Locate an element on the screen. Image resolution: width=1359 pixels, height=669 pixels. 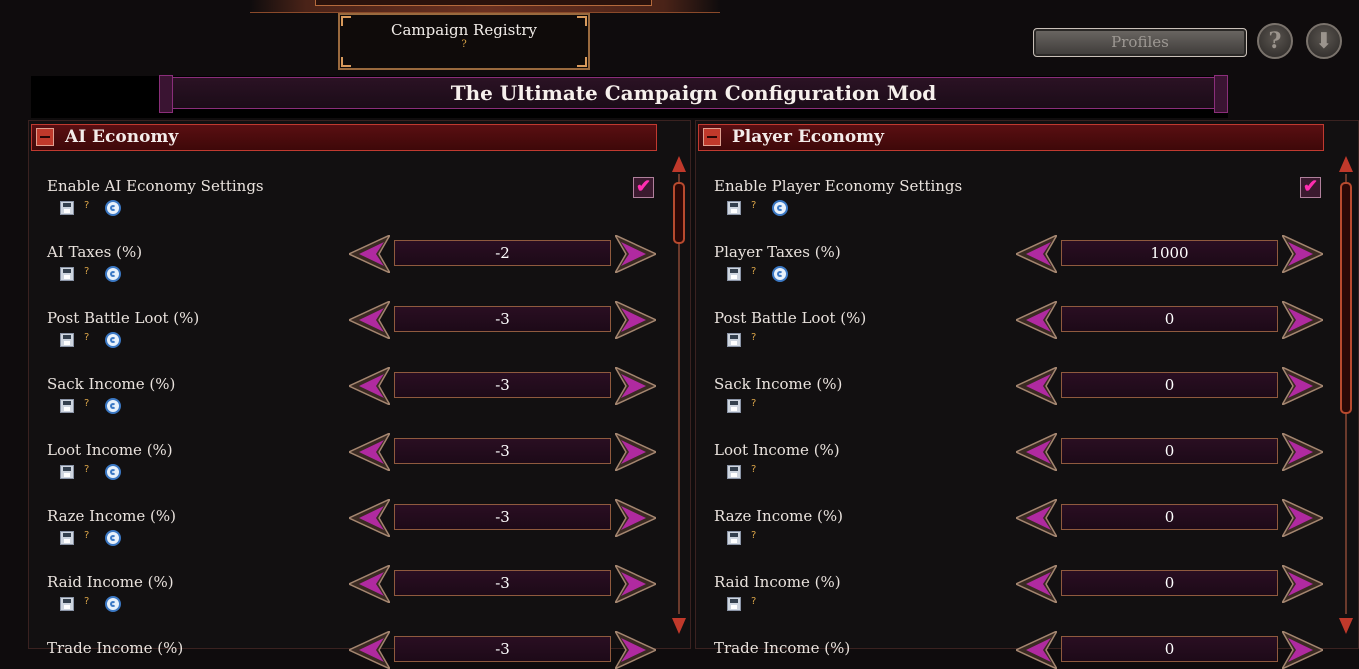
value-input: 1000 is located at coordinates (1169, 253).